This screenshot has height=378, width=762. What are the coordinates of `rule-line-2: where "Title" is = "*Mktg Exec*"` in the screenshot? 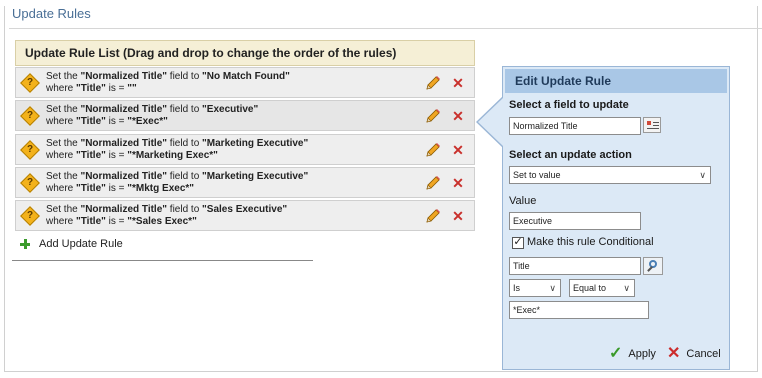 It's located at (120, 188).